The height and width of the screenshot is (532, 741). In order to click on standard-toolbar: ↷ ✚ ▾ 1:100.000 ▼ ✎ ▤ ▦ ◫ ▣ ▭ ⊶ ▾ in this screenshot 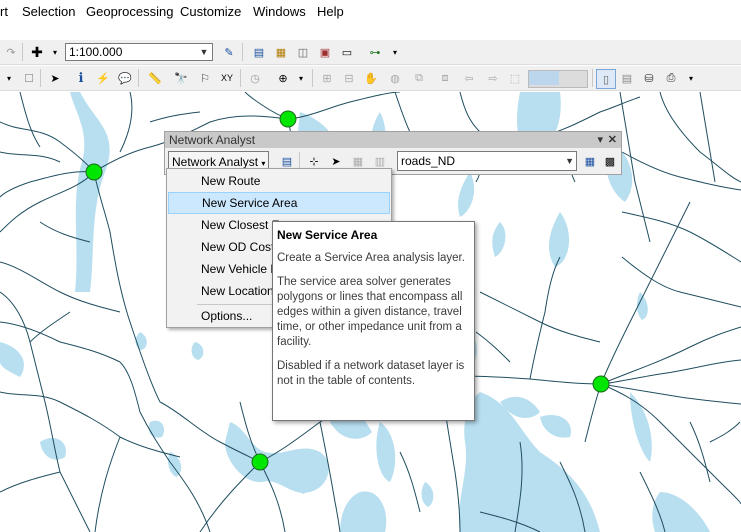, I will do `click(370, 52)`.